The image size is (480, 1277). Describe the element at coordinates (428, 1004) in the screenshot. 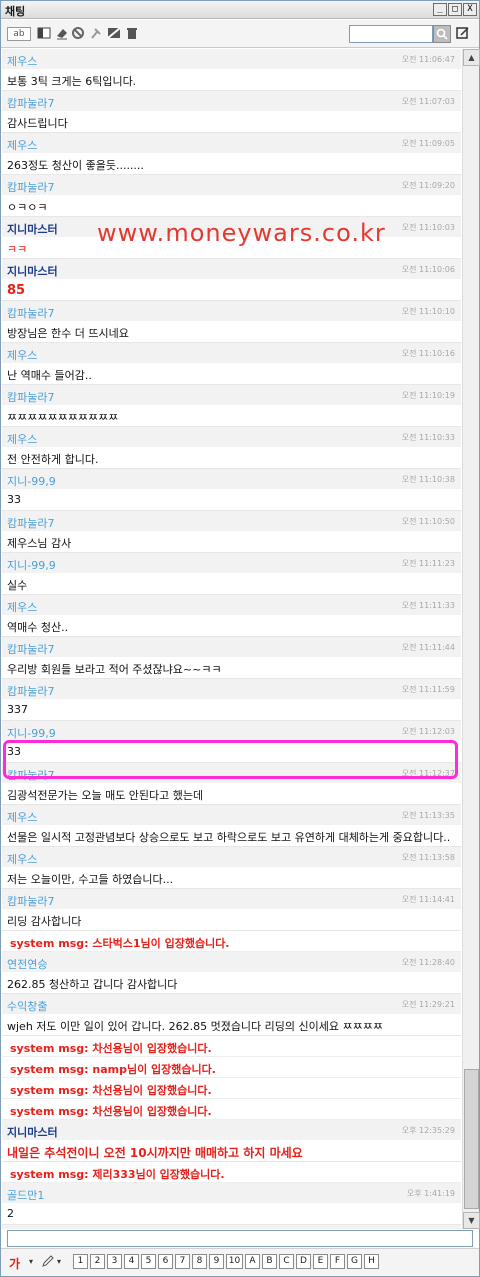

I see `message-time: 오전 11:29:21` at that location.